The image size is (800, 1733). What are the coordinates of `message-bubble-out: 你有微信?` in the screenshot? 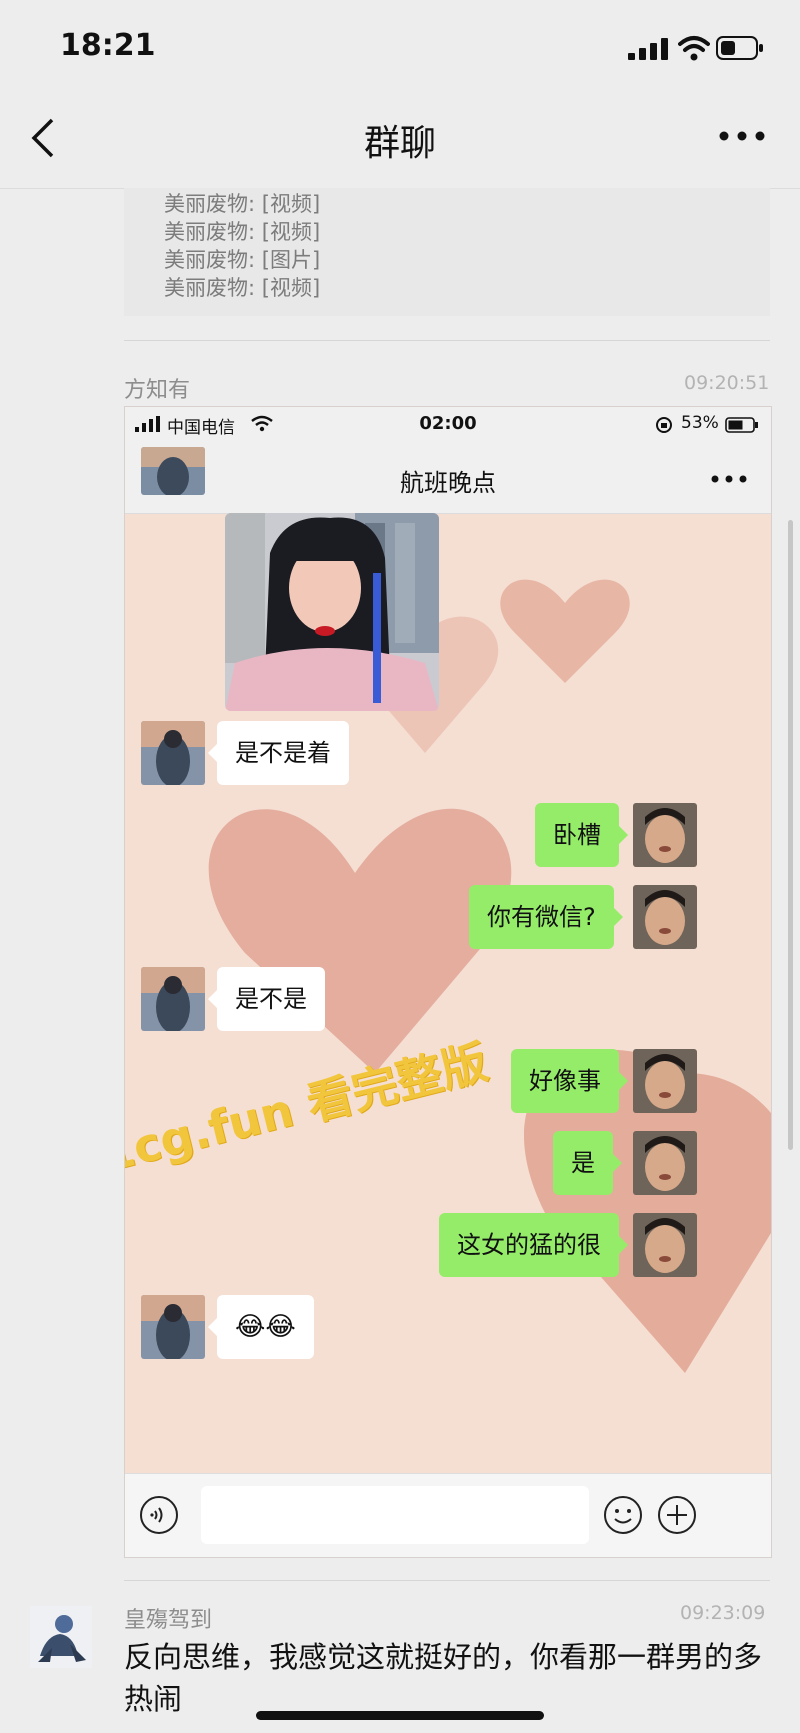 It's located at (546, 917).